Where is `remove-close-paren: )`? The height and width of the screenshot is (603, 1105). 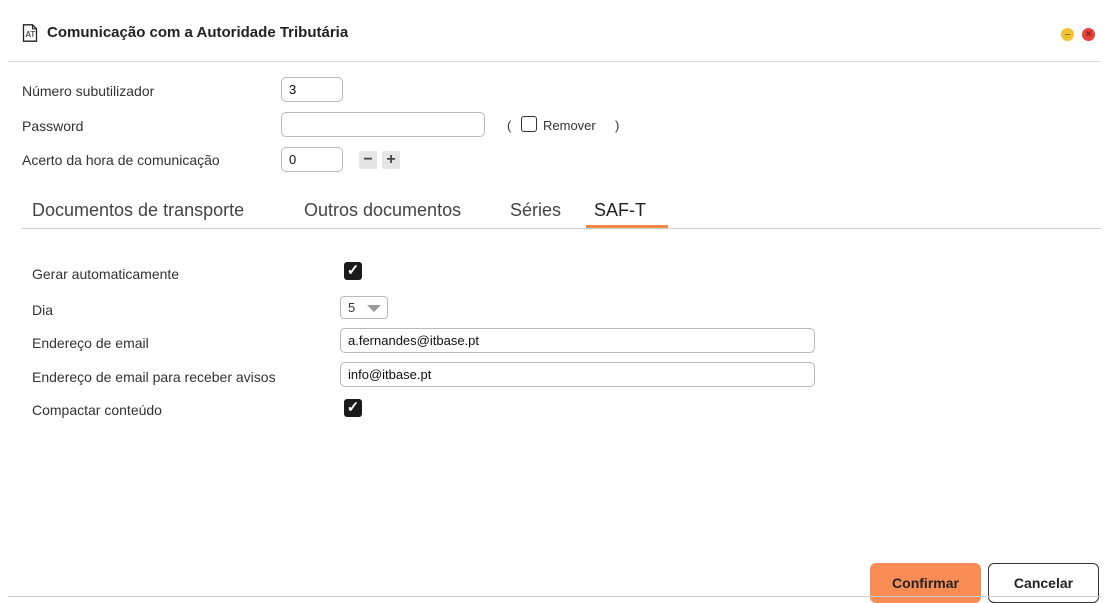 remove-close-paren: ) is located at coordinates (617, 125).